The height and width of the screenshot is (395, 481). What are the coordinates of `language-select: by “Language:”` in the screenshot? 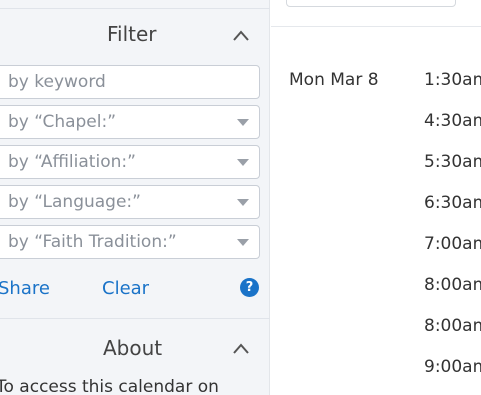 It's located at (130, 202).